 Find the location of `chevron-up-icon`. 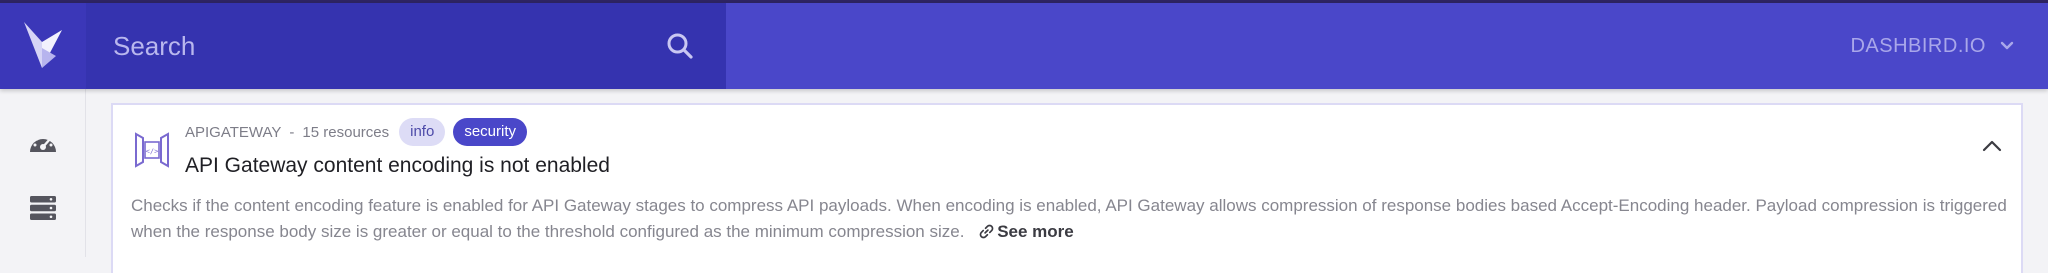

chevron-up-icon is located at coordinates (1992, 146).